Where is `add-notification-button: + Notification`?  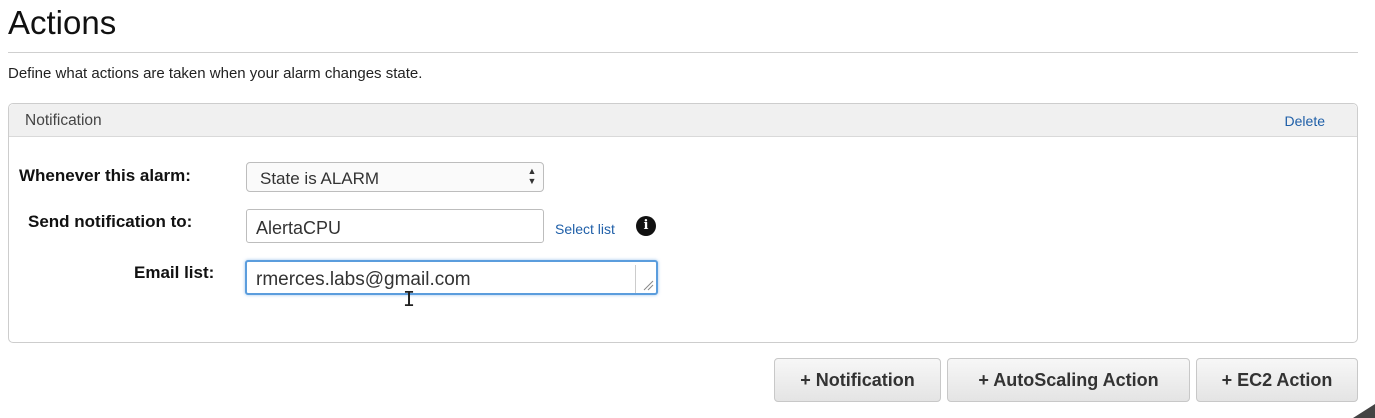
add-notification-button: + Notification is located at coordinates (857, 380).